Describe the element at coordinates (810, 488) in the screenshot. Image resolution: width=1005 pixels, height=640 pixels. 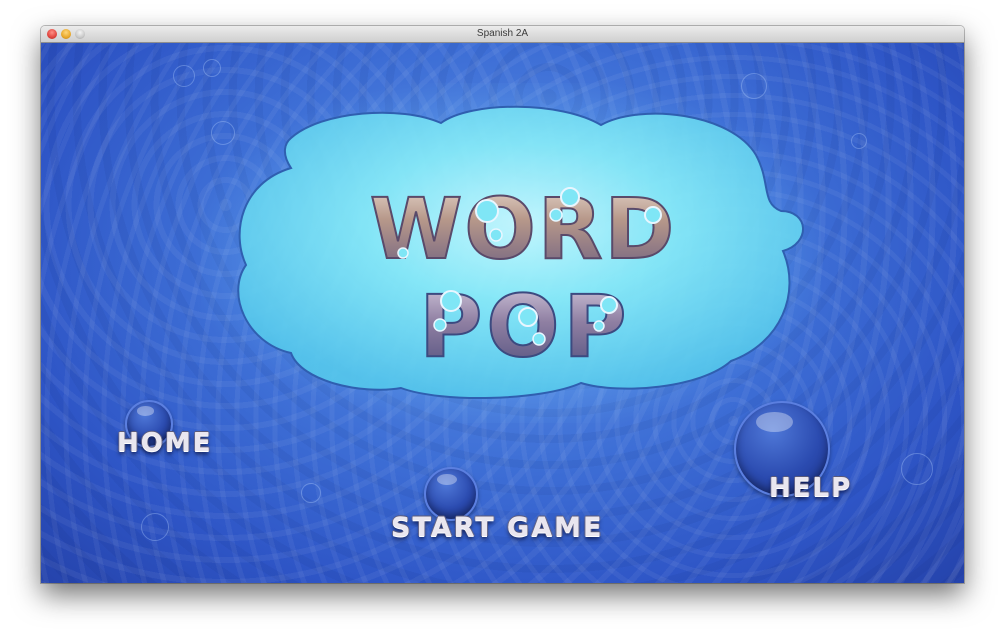
I see `help-button: HELP` at that location.